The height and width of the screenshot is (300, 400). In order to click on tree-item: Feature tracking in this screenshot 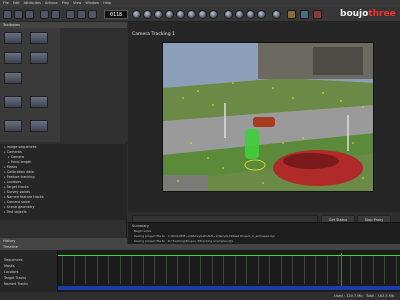, I will do `click(19, 177)`.